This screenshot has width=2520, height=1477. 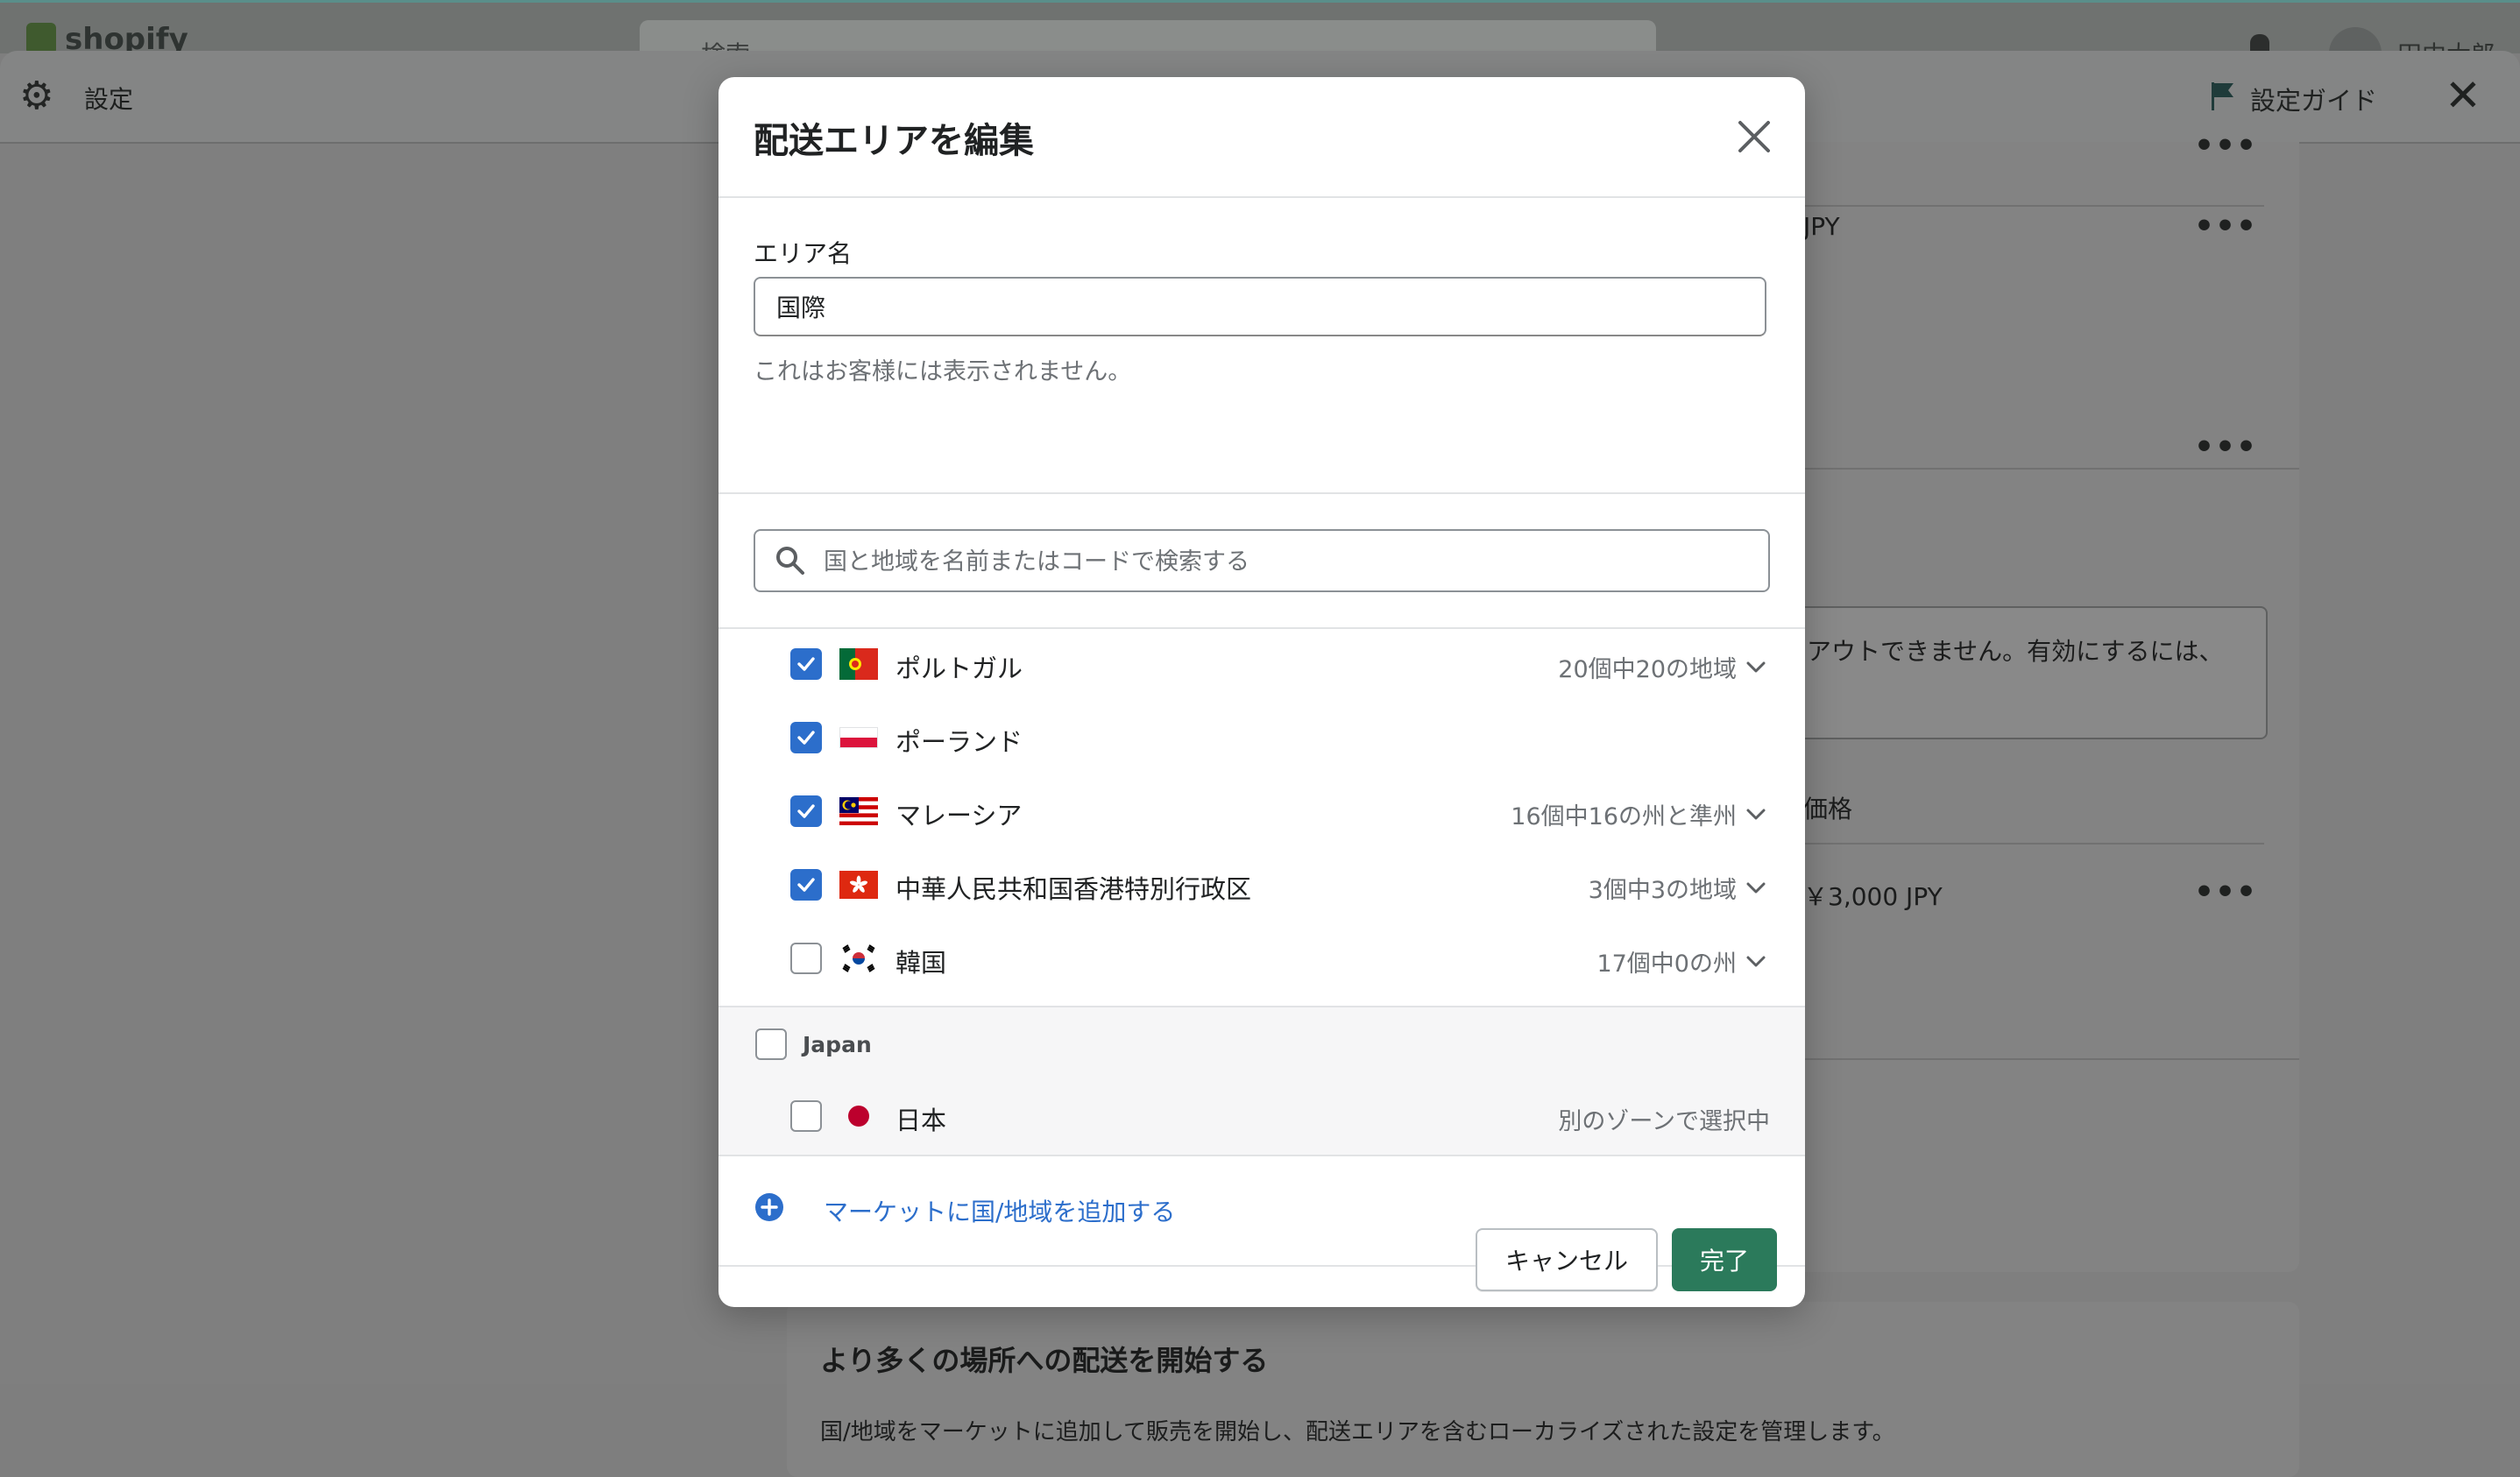 What do you see at coordinates (803, 253) in the screenshot?
I see `area-name-label: エリア名` at bounding box center [803, 253].